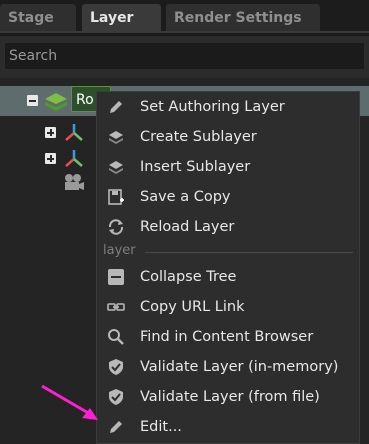 The width and height of the screenshot is (369, 444). I want to click on menu-item-insert-sublayer: Insert Sublayer, so click(228, 167).